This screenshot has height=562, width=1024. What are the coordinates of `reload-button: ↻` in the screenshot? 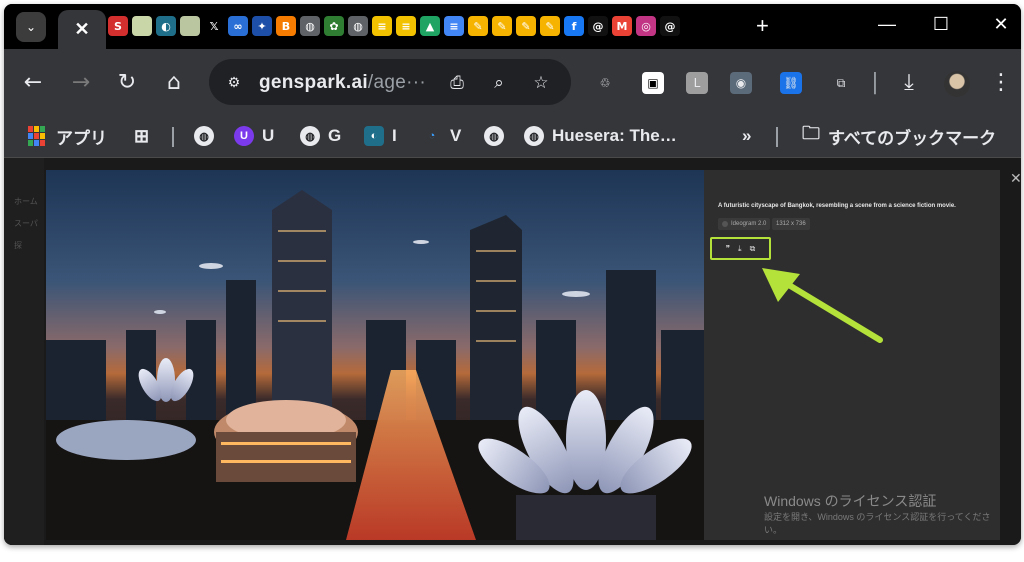 It's located at (127, 82).